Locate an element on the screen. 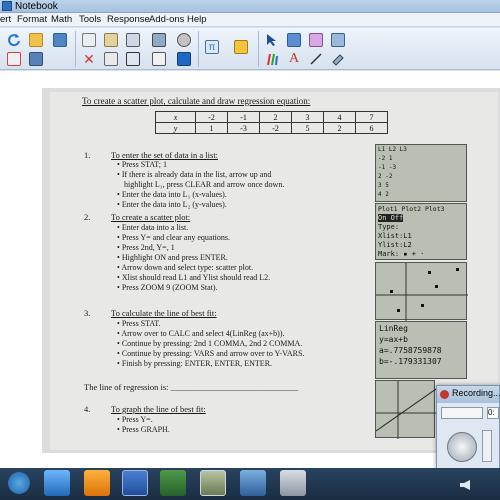 Image resolution: width=500 pixels, height=500 pixels. pen-tools-icon is located at coordinates (294, 40).